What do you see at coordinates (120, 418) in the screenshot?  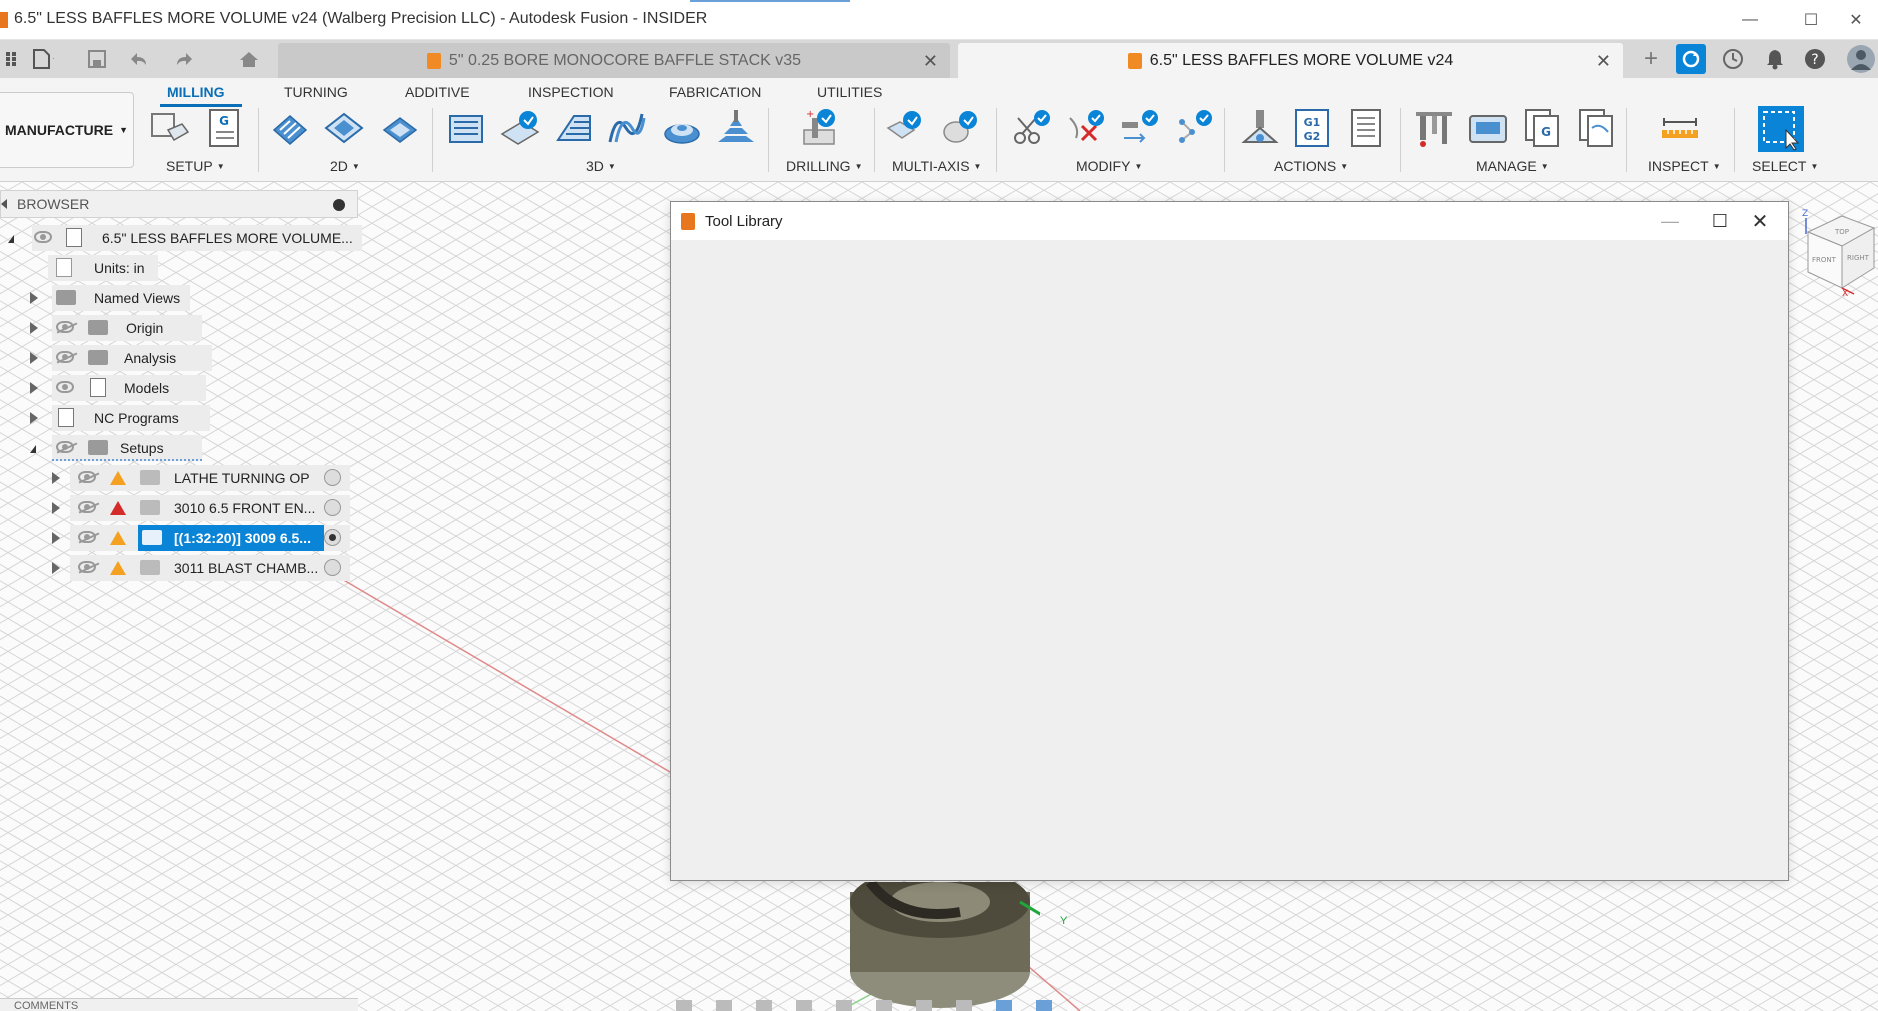 I see `tree-item-nc-programs: NC Programs` at bounding box center [120, 418].